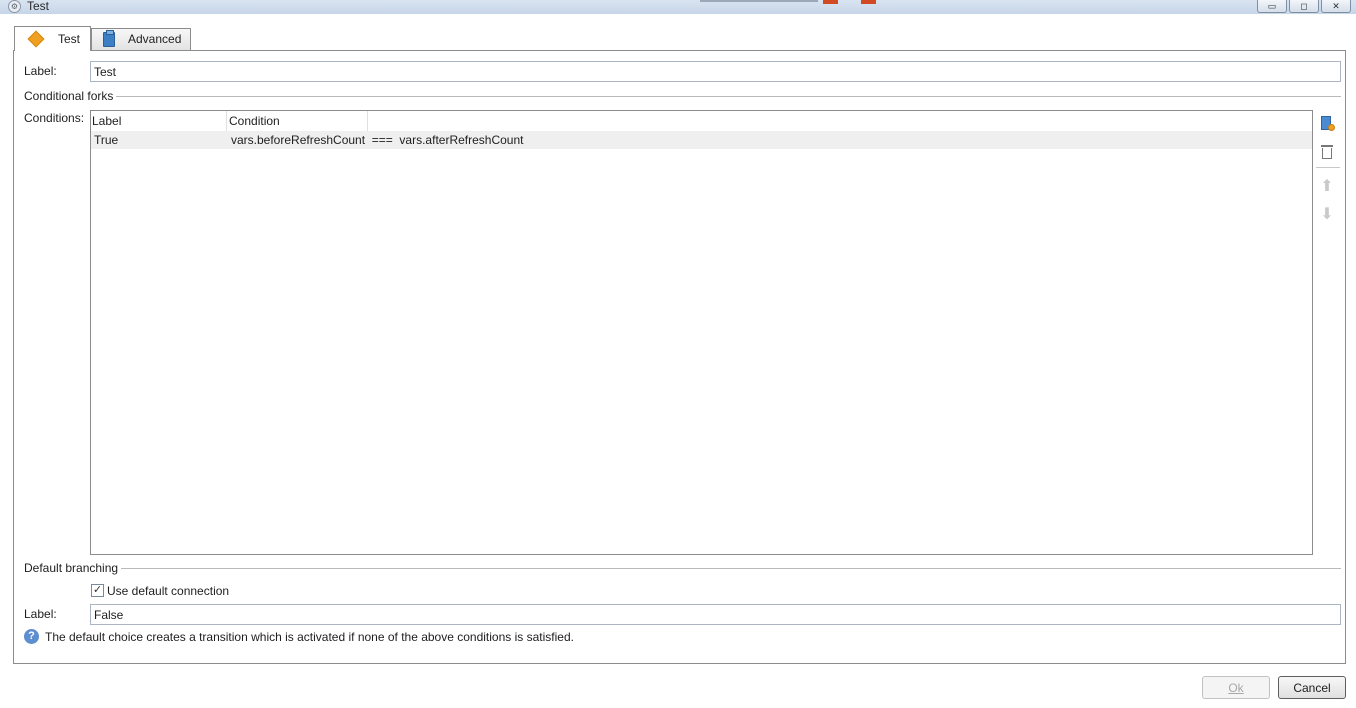 This screenshot has width=1356, height=708. Describe the element at coordinates (715, 614) in the screenshot. I see `default-label-input` at that location.